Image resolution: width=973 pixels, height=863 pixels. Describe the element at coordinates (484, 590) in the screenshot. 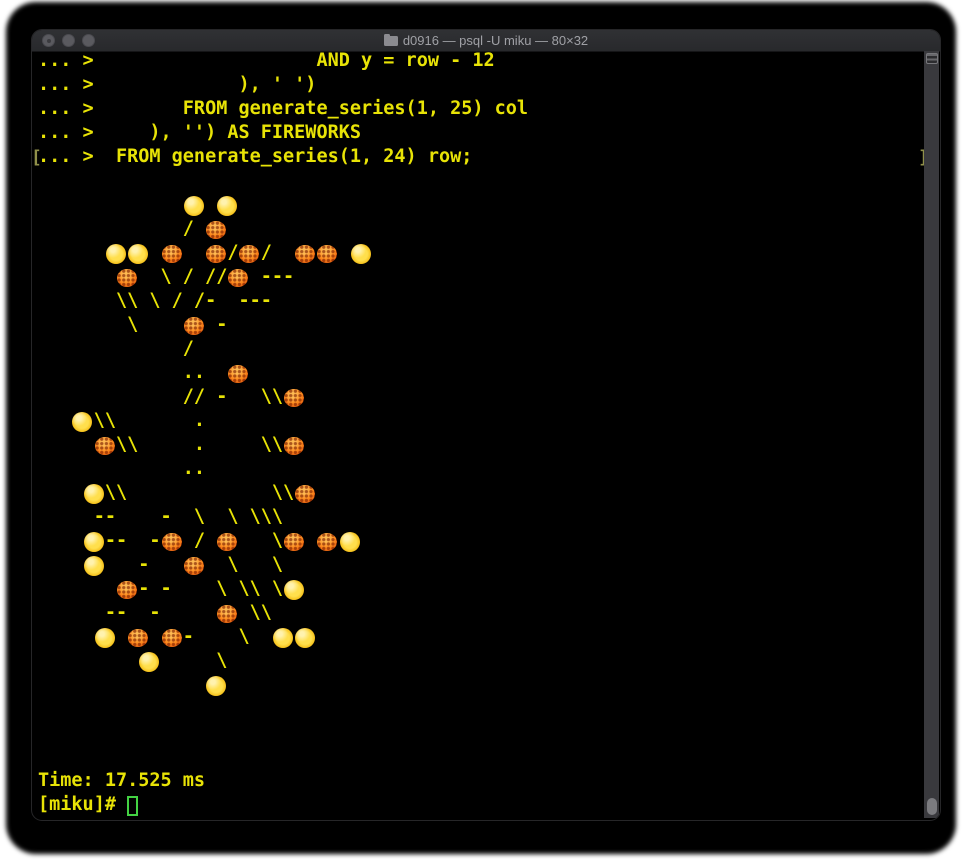

I see `terminal-line: - - \ \\ \` at that location.